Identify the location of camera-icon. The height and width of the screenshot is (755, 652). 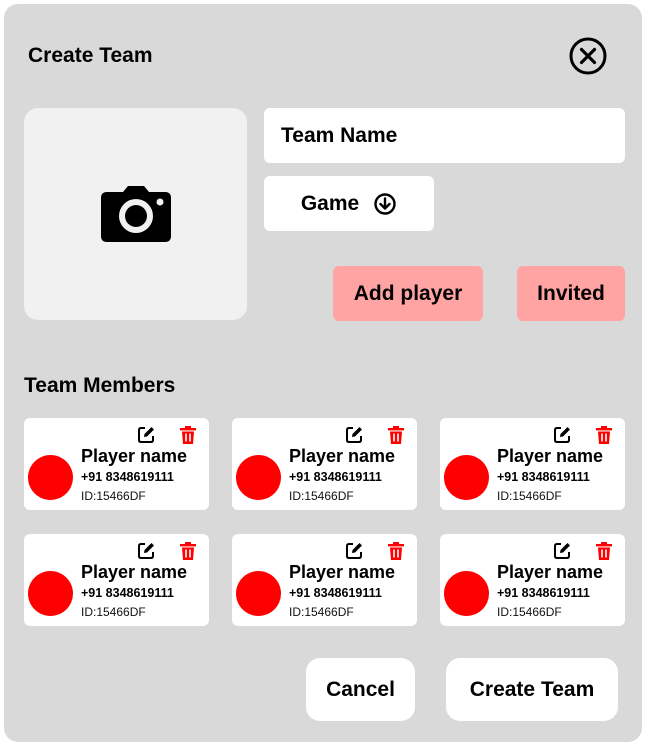
(135, 214).